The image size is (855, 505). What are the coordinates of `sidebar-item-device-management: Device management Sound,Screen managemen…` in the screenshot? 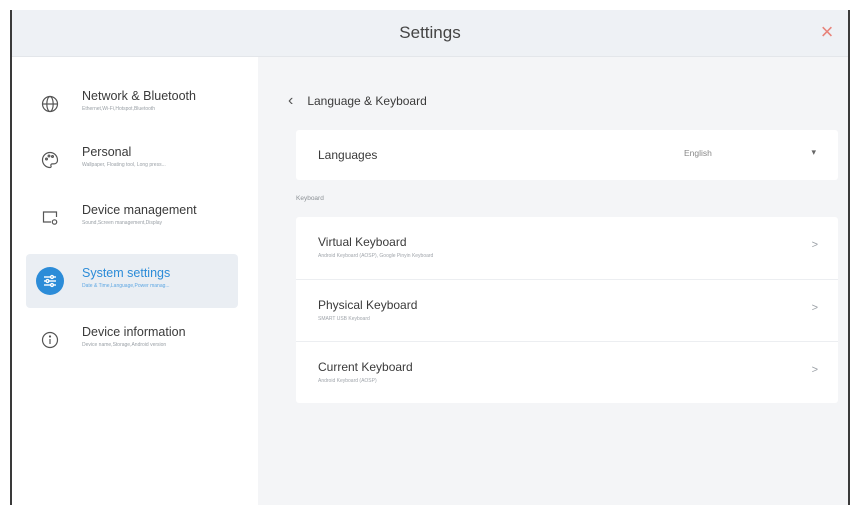 It's located at (132, 218).